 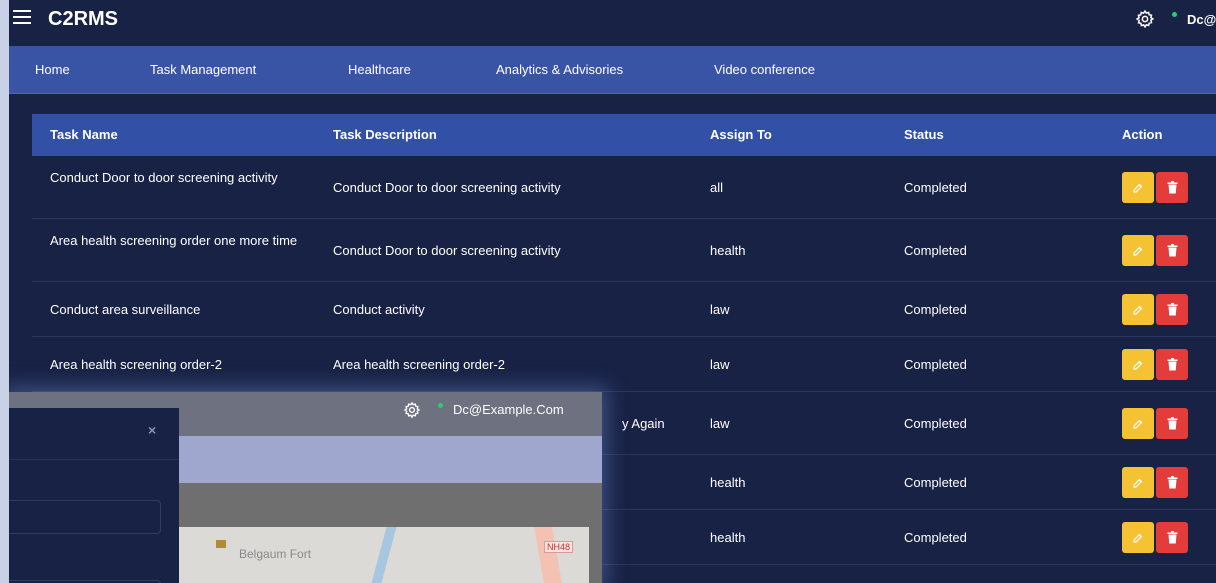 I want to click on online-status-dot, so click(x=1174, y=14).